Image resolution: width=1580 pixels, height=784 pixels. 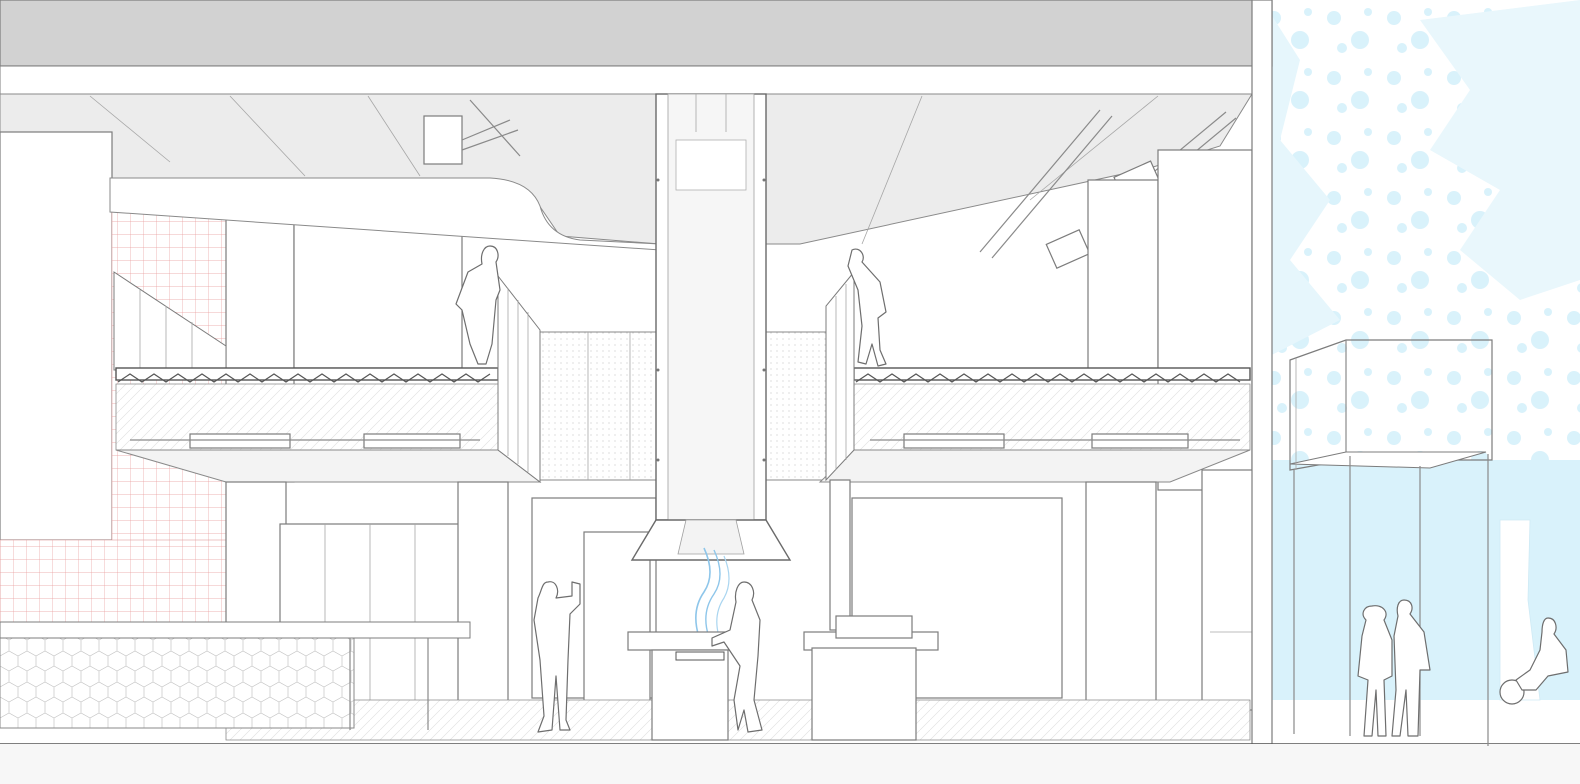 I want to click on ground-band, so click(x=790, y=764).